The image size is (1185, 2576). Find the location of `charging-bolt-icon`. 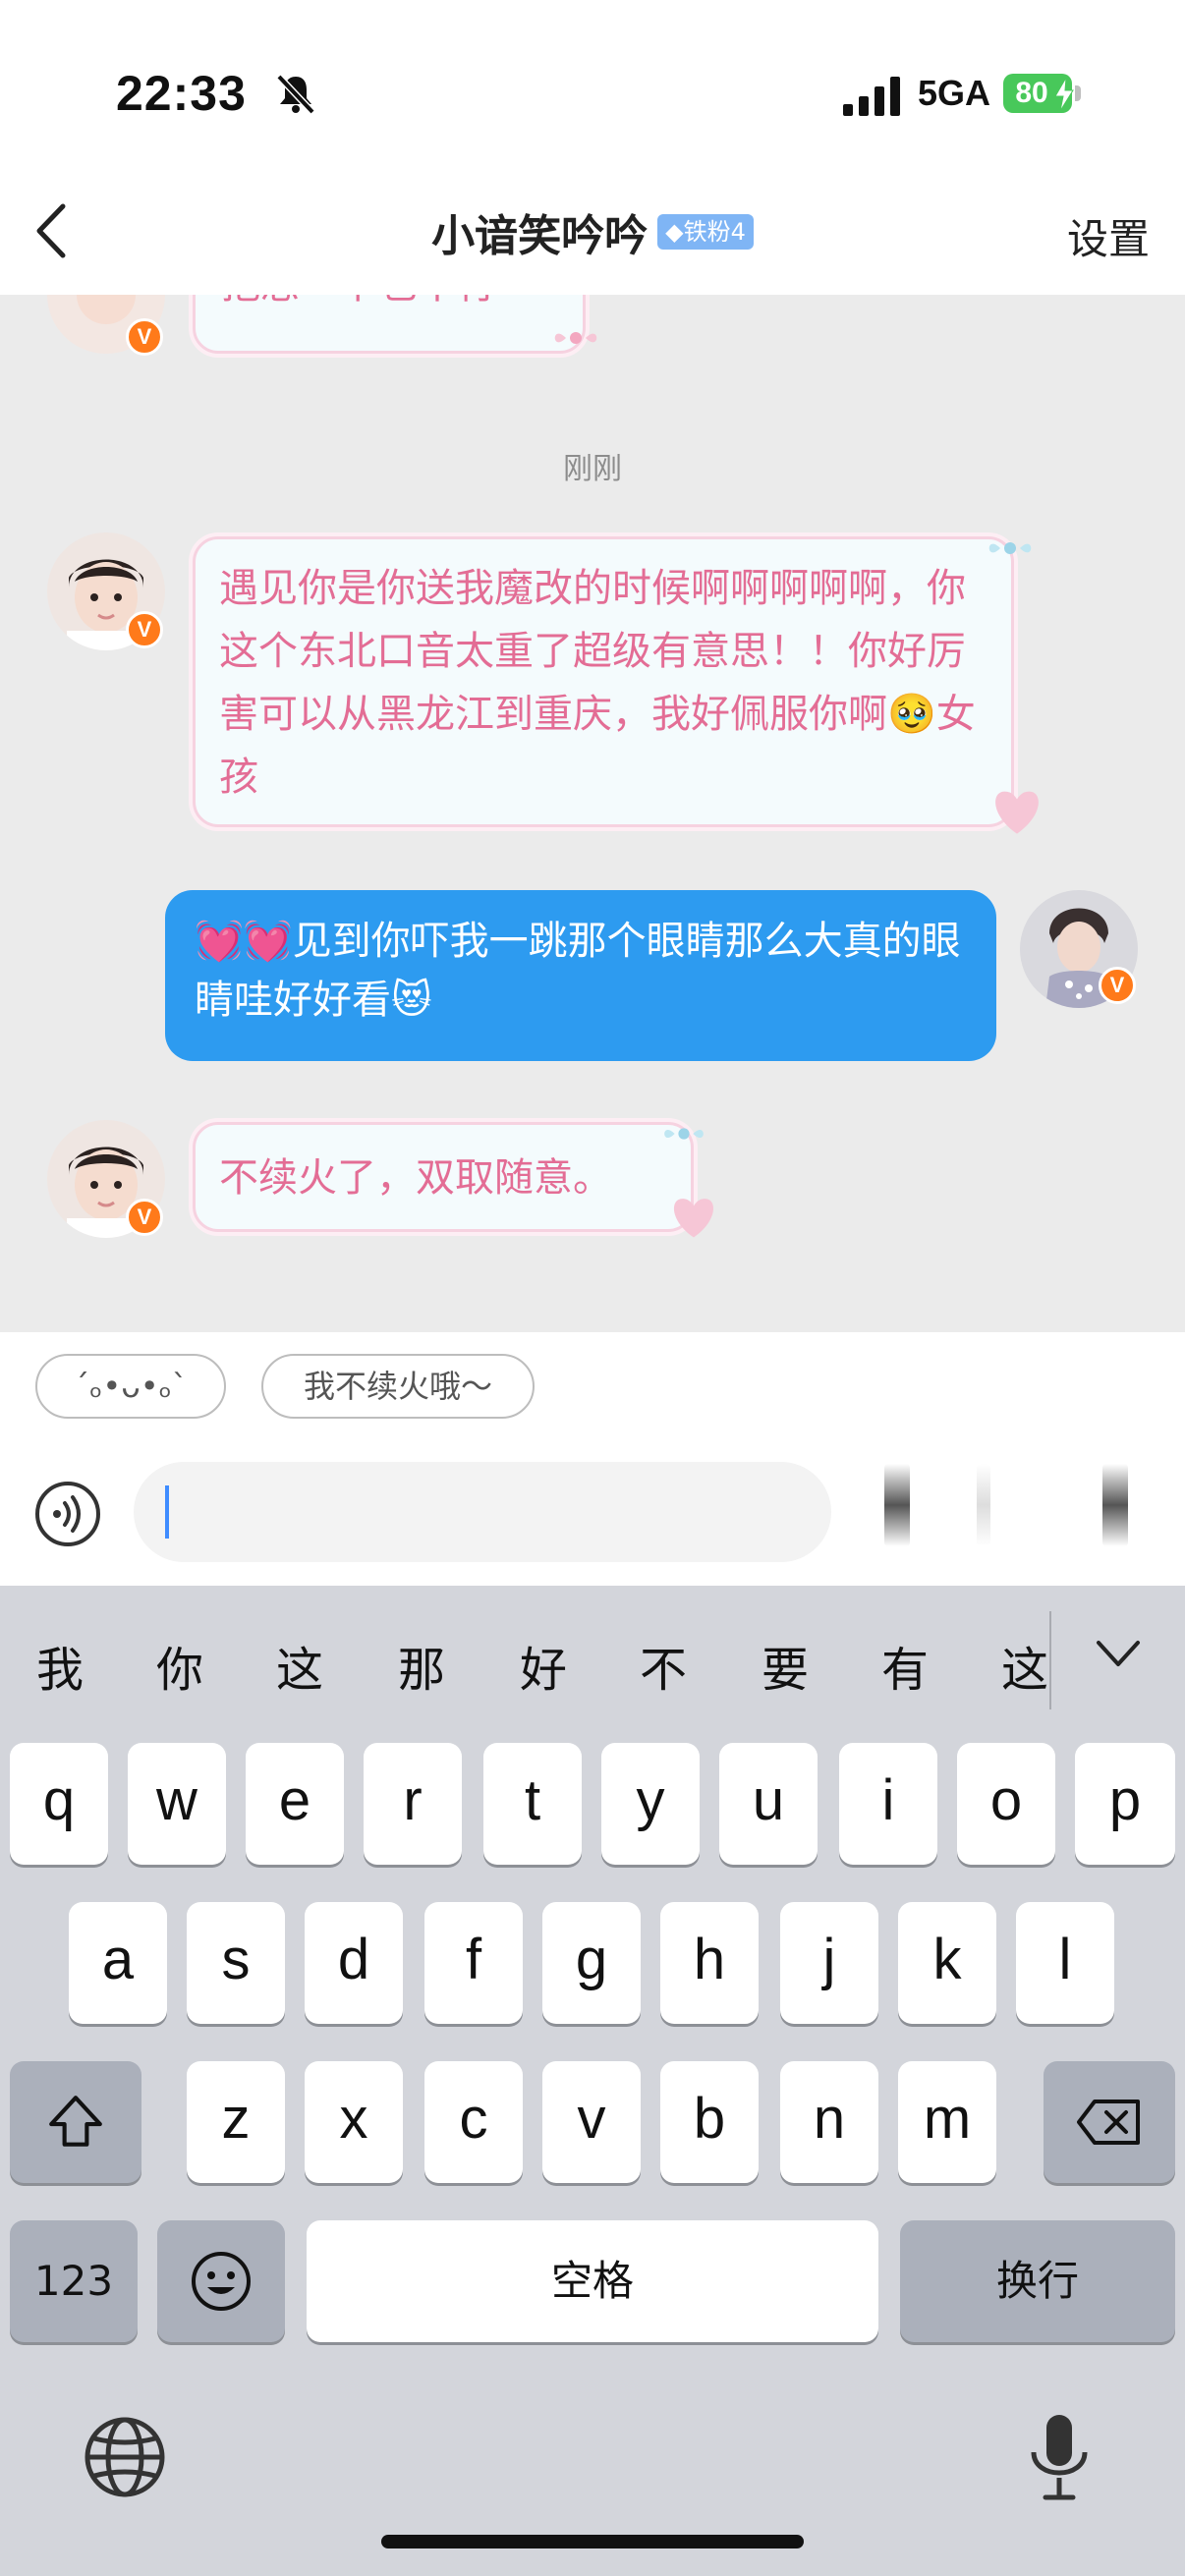

charging-bolt-icon is located at coordinates (1064, 94).